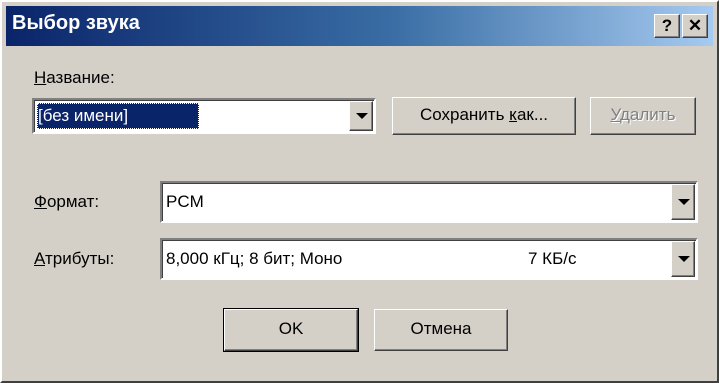  I want to click on help-icon: ?, so click(667, 25).